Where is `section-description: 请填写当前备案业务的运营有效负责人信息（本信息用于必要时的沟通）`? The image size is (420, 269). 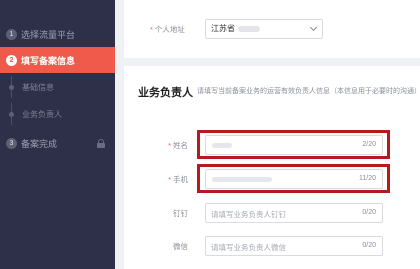 section-description: 请填写当前备案业务的运营有效负责人信息（本信息用于必要时的沟通） is located at coordinates (308, 91).